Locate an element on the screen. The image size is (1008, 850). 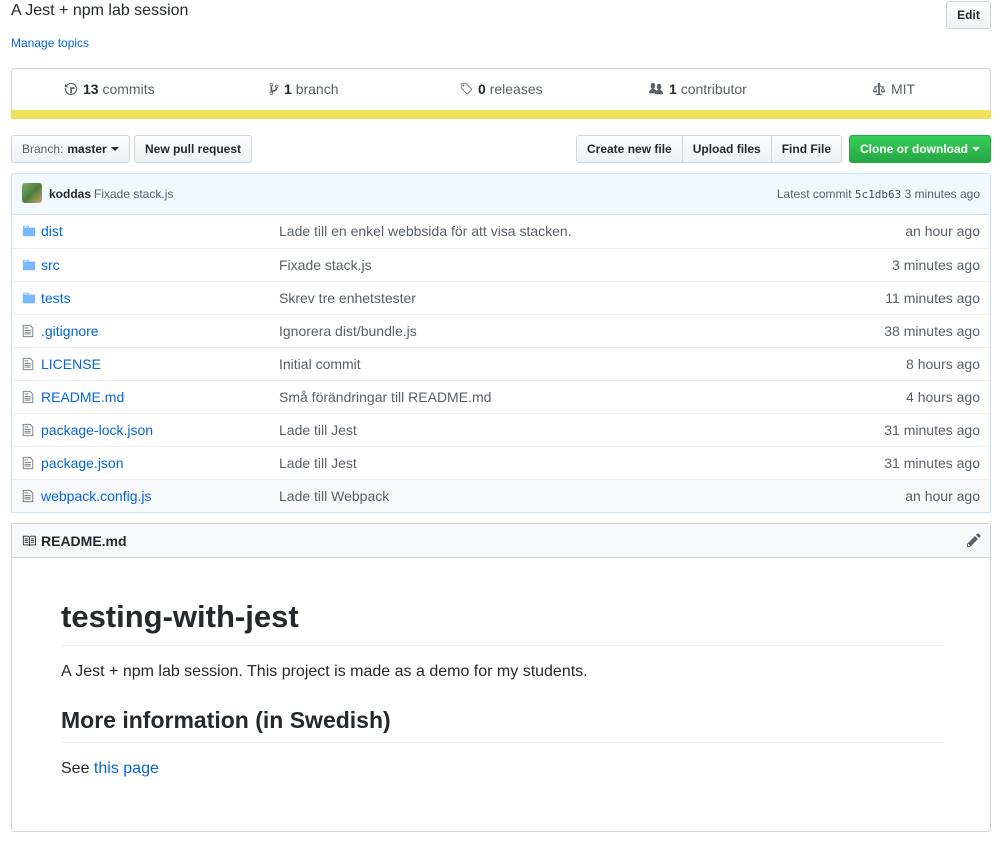
history-icon is located at coordinates (71, 89).